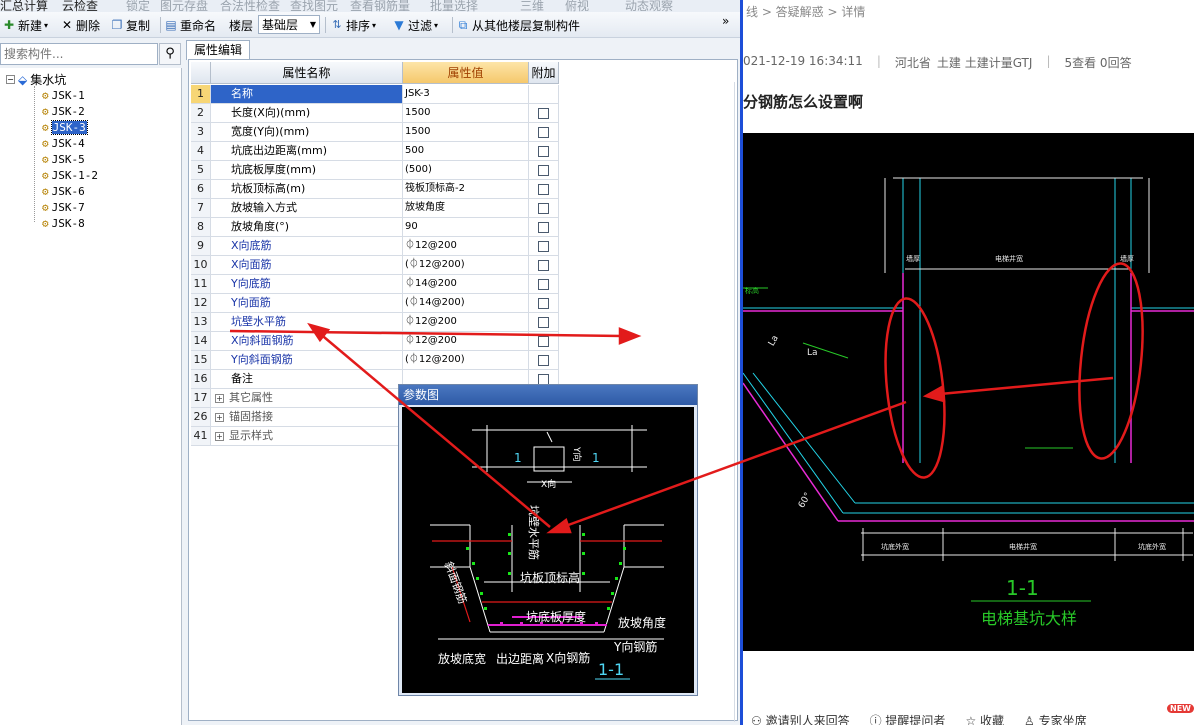  Describe the element at coordinates (375, 113) in the screenshot. I see `property-row: 2 长度(X向)(mm) 1500` at that location.